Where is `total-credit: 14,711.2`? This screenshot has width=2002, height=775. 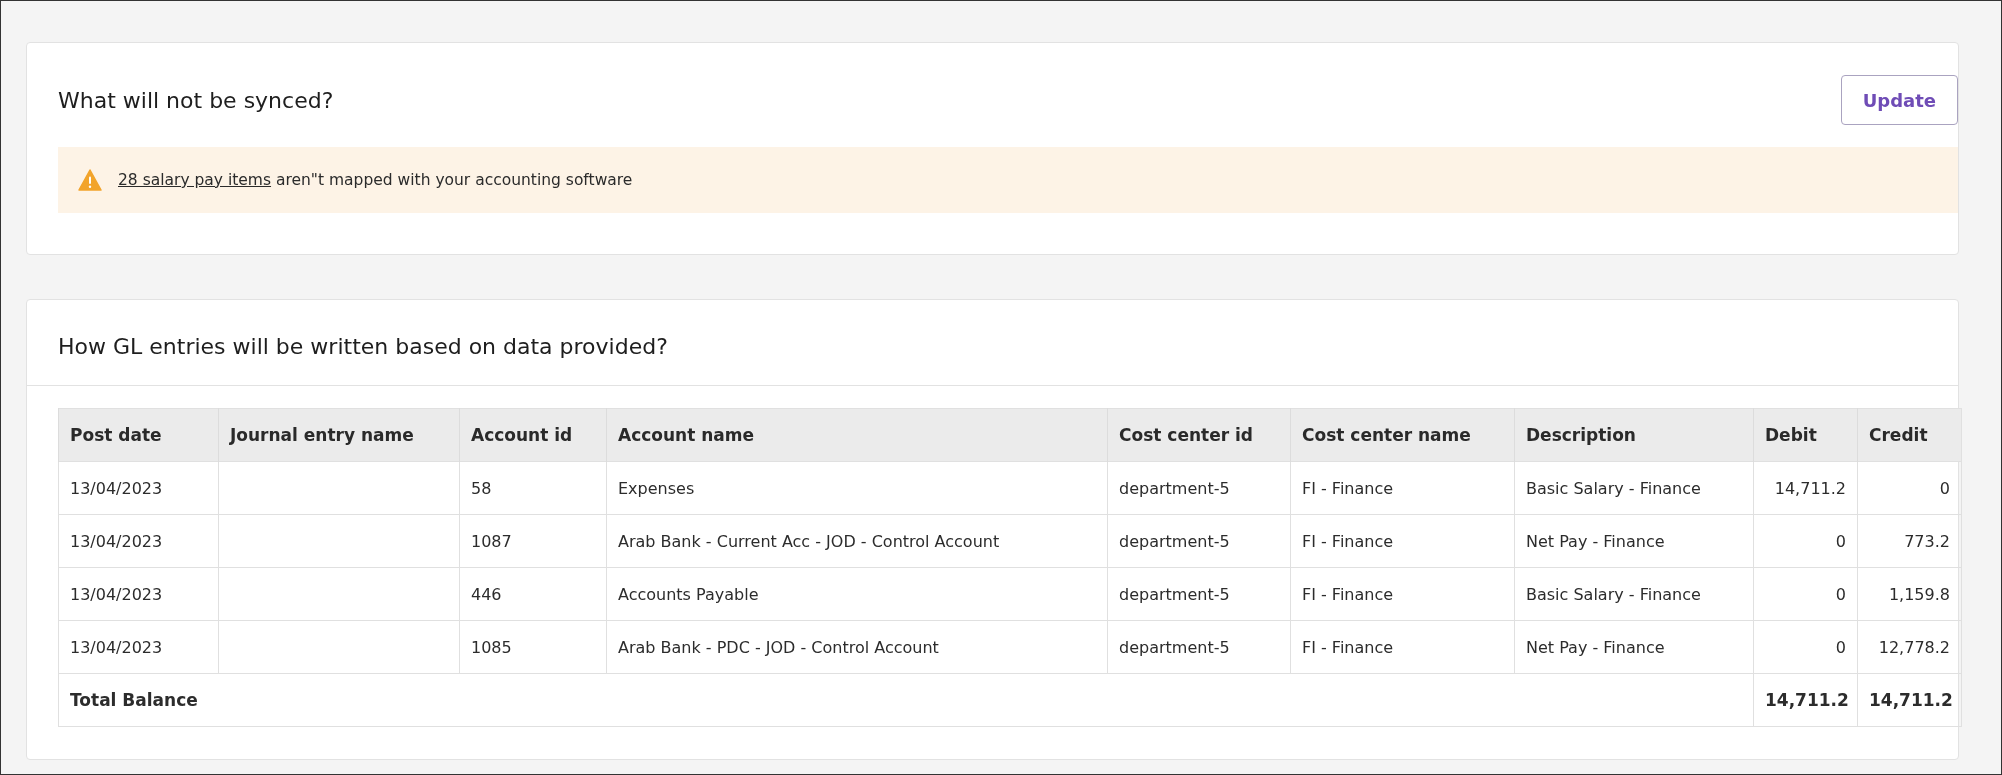 total-credit: 14,711.2 is located at coordinates (1909, 700).